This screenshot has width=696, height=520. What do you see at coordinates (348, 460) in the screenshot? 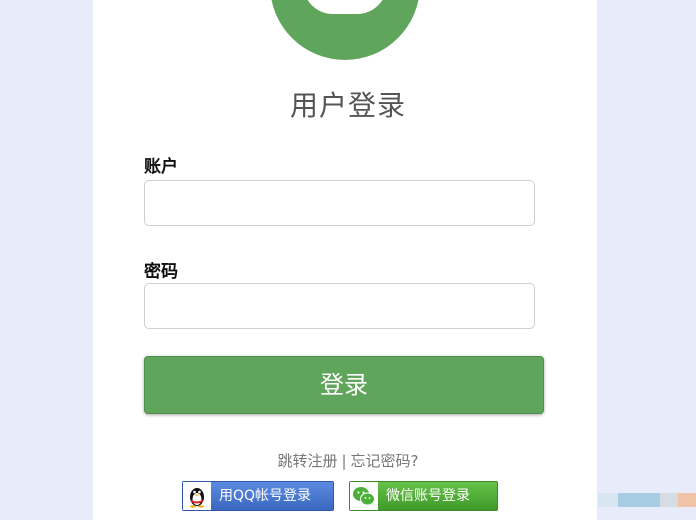
I see `auth-links: 跳转注册 | 忘记密码?` at bounding box center [348, 460].